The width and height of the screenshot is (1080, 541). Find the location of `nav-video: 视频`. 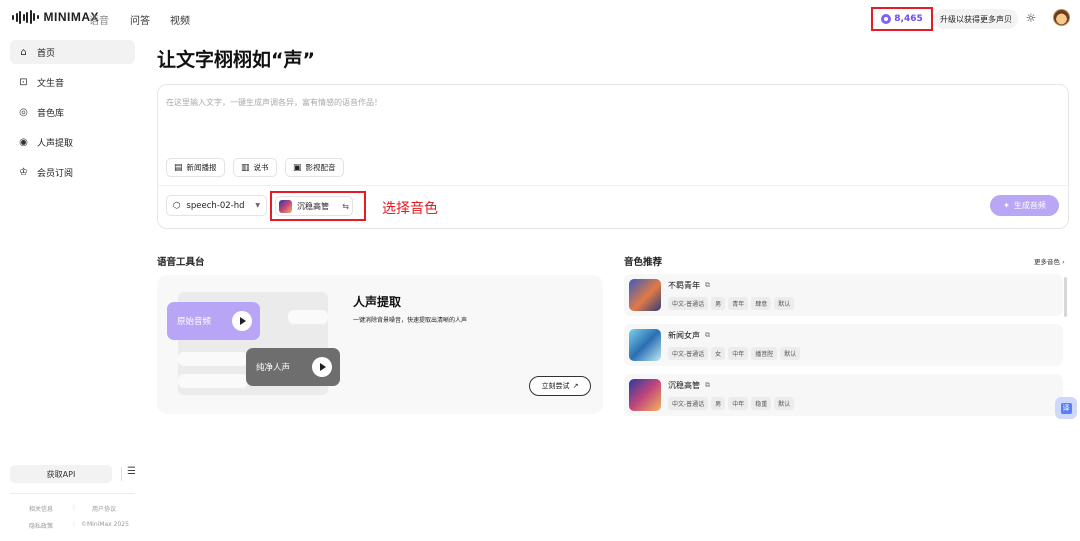

nav-video: 视频 is located at coordinates (180, 19).